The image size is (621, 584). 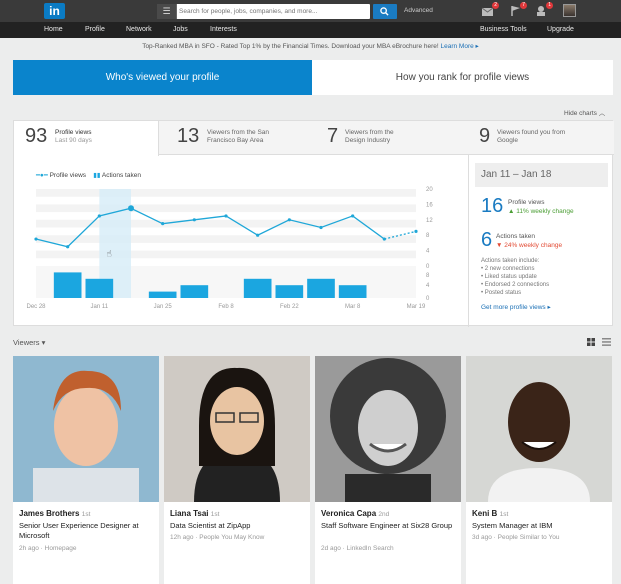 What do you see at coordinates (460, 46) in the screenshot?
I see `promo-learn-more-link: Learn More ▸` at bounding box center [460, 46].